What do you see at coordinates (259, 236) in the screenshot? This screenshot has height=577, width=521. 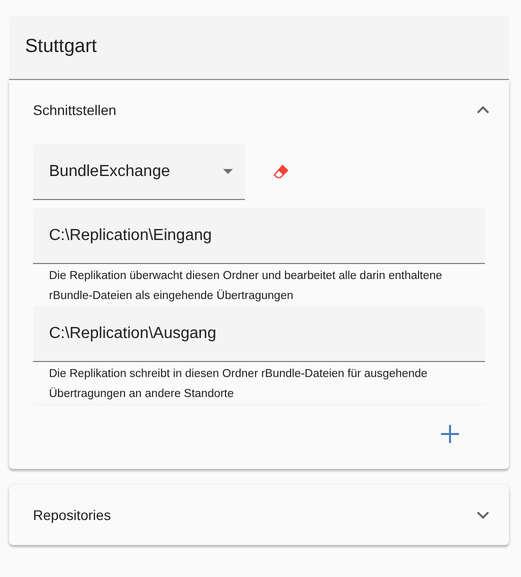 I see `path-input-field: C:\Replication\Eingang` at bounding box center [259, 236].